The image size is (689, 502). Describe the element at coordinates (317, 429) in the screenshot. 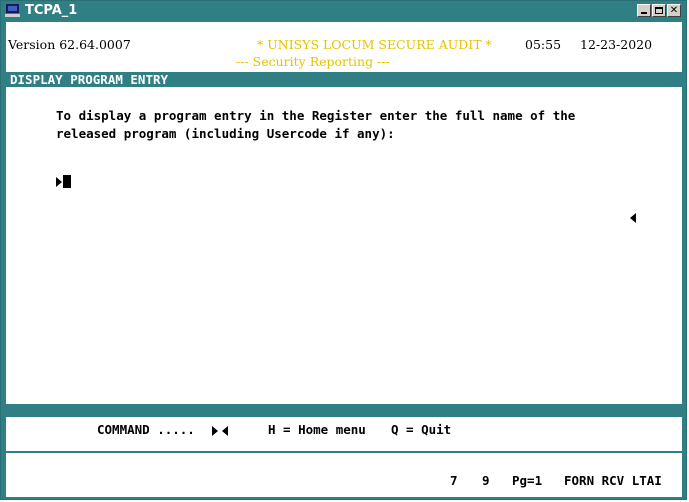

I see `home-menu-hint: H = Home menu` at that location.